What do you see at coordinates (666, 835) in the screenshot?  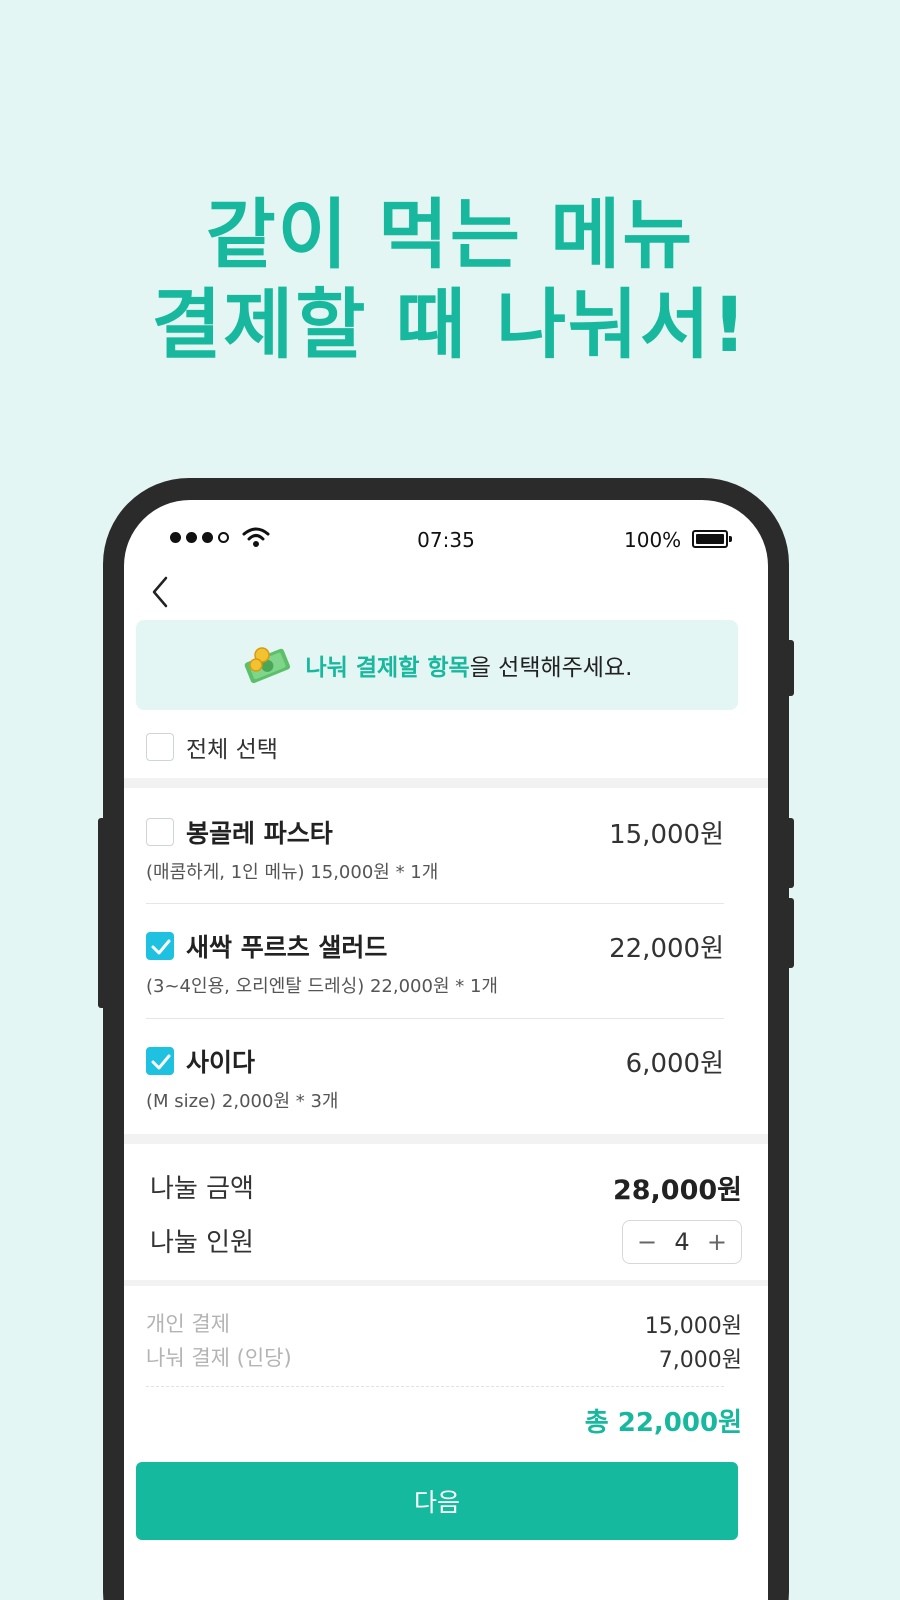 I see `item-price: 15,000원` at bounding box center [666, 835].